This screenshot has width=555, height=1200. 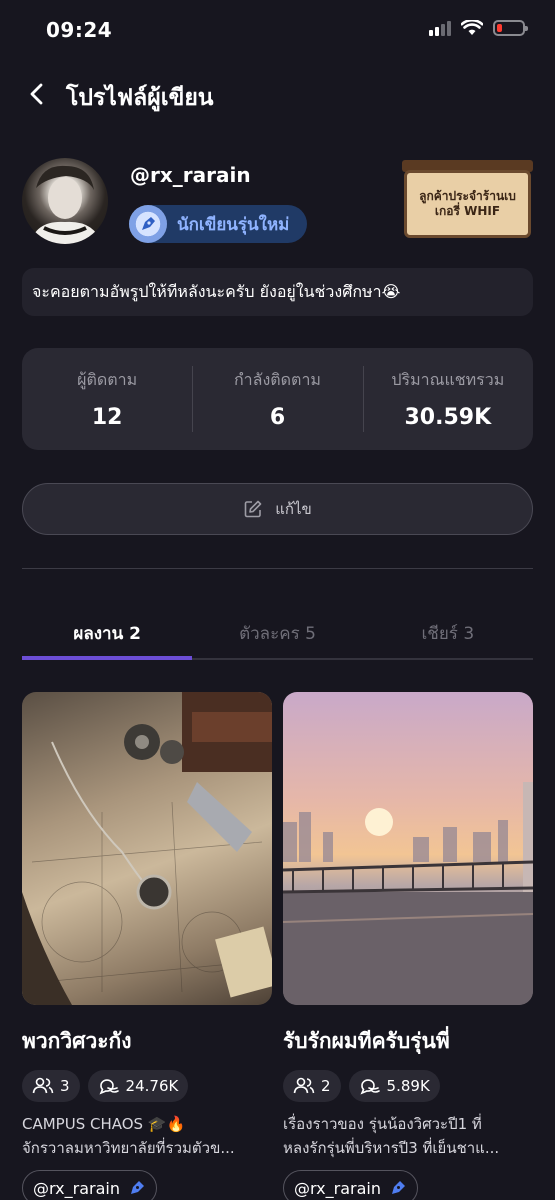 I want to click on stat-value: 30.59K, so click(x=448, y=417).